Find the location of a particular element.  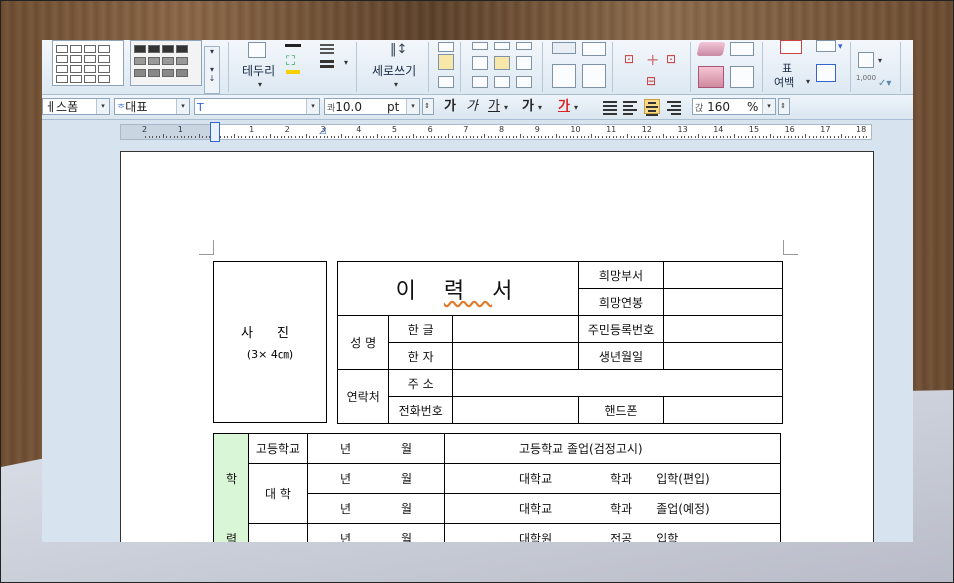

insert-col-icon: ⊡ is located at coordinates (671, 59).